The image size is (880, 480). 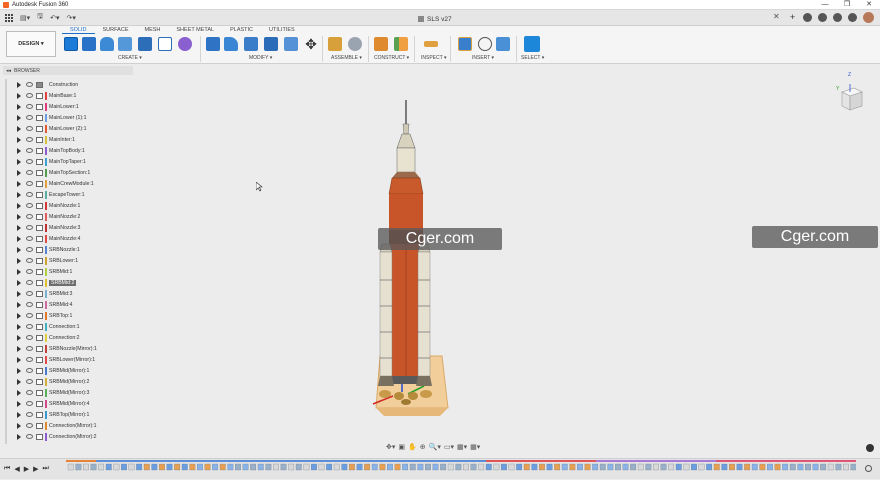 What do you see at coordinates (355, 44) in the screenshot?
I see `joint-icon` at bounding box center [355, 44].